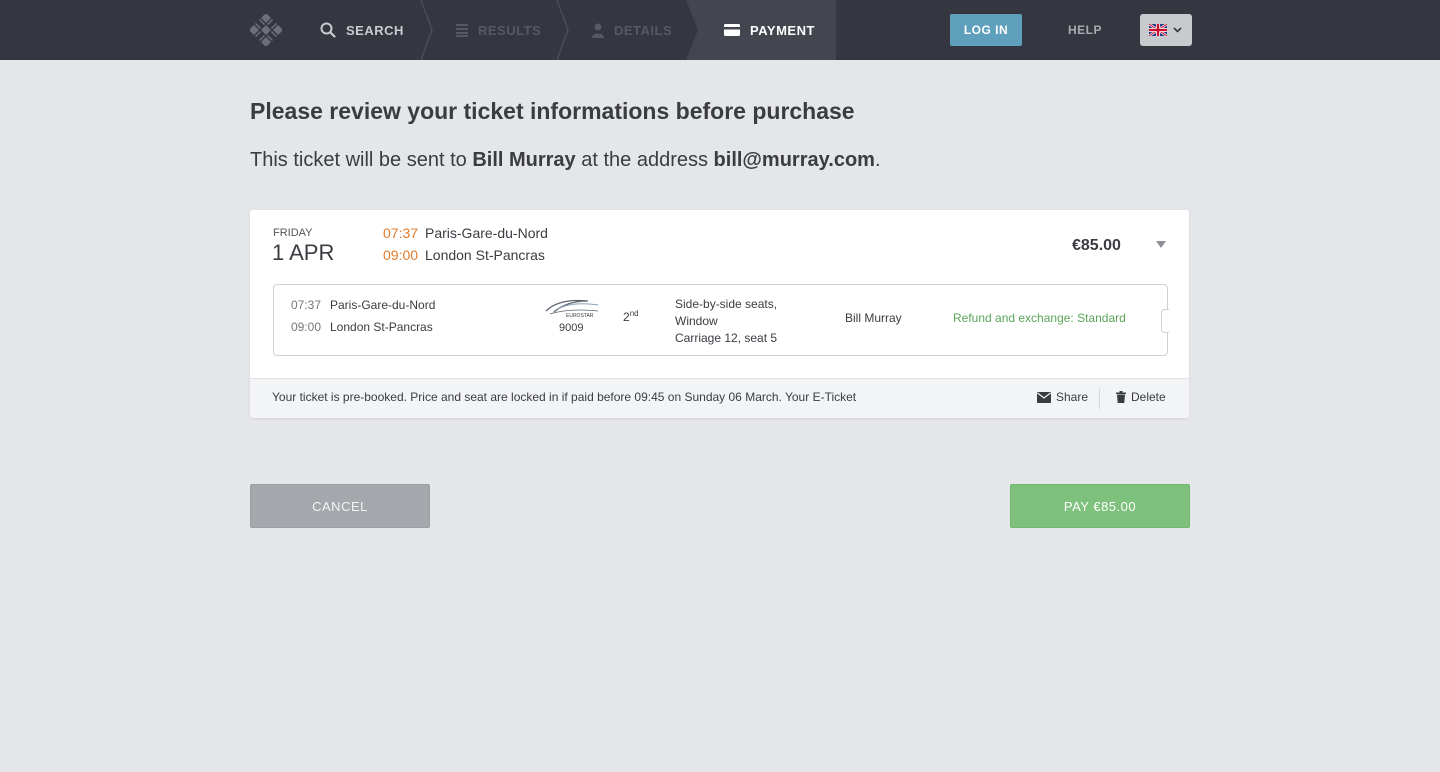 Image resolution: width=1440 pixels, height=772 pixels. I want to click on card-icon, so click(732, 30).